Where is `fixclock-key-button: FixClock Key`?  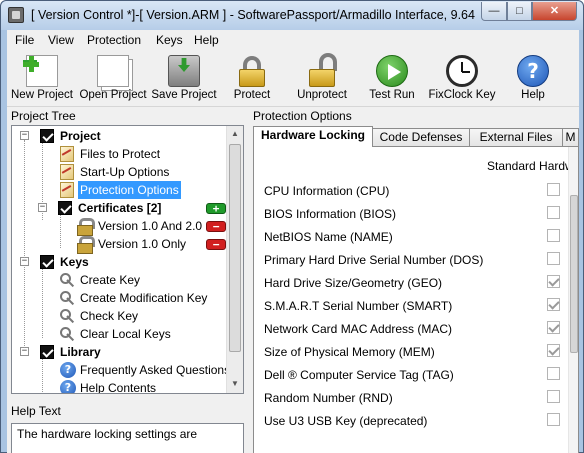 fixclock-key-button: FixClock Key is located at coordinates (462, 78).